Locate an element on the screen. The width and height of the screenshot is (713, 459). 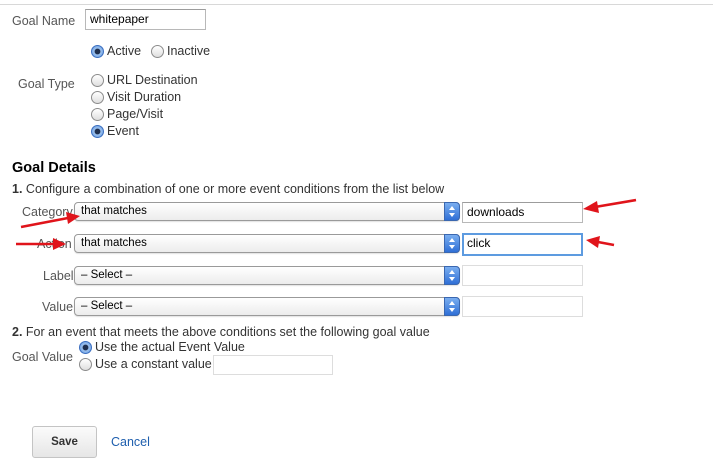
annotation-arrows is located at coordinates (326, 224).